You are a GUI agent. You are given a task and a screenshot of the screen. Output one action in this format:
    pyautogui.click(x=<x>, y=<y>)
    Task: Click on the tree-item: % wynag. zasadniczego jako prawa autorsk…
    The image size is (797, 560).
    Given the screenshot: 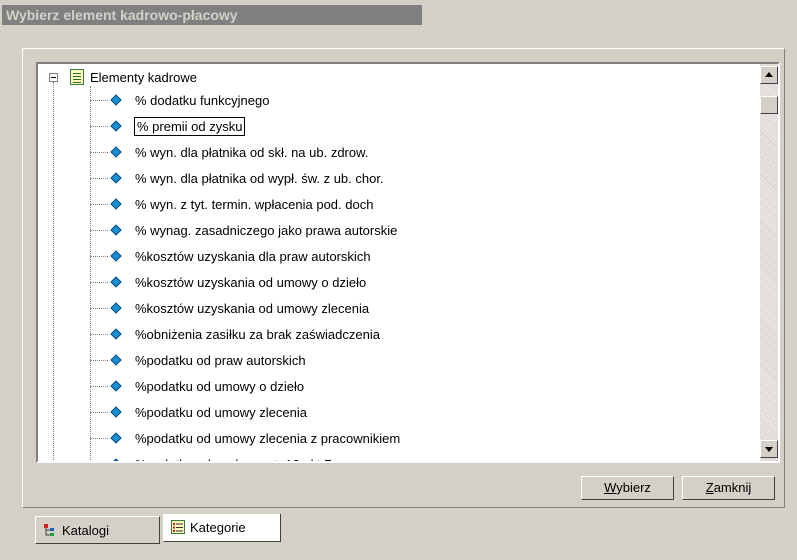 What is the action you would take?
    pyautogui.click(x=388, y=231)
    